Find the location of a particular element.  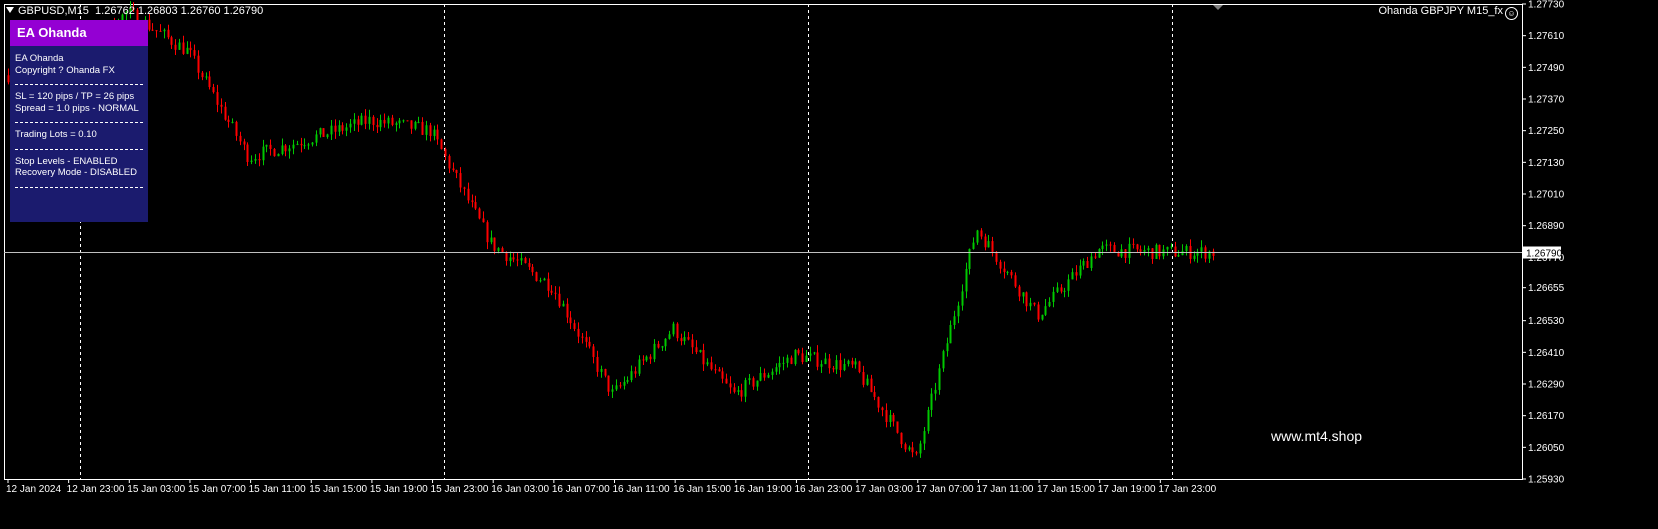

y-tick-label: 1.26530 is located at coordinates (1546, 321).